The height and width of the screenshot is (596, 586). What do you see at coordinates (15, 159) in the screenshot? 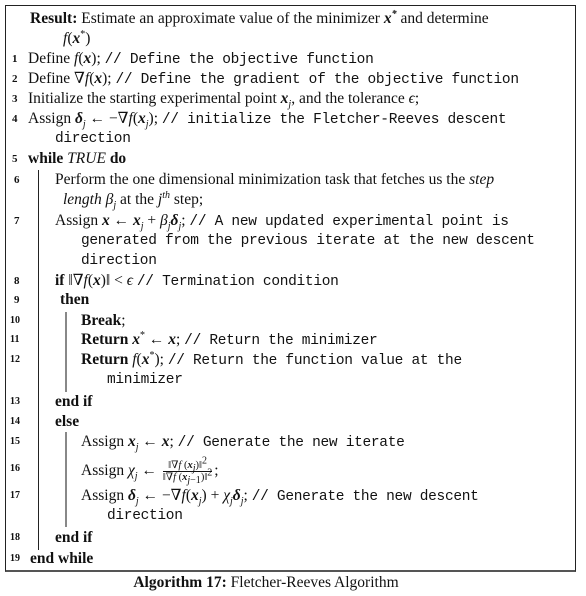
I see `line-number: 5` at bounding box center [15, 159].